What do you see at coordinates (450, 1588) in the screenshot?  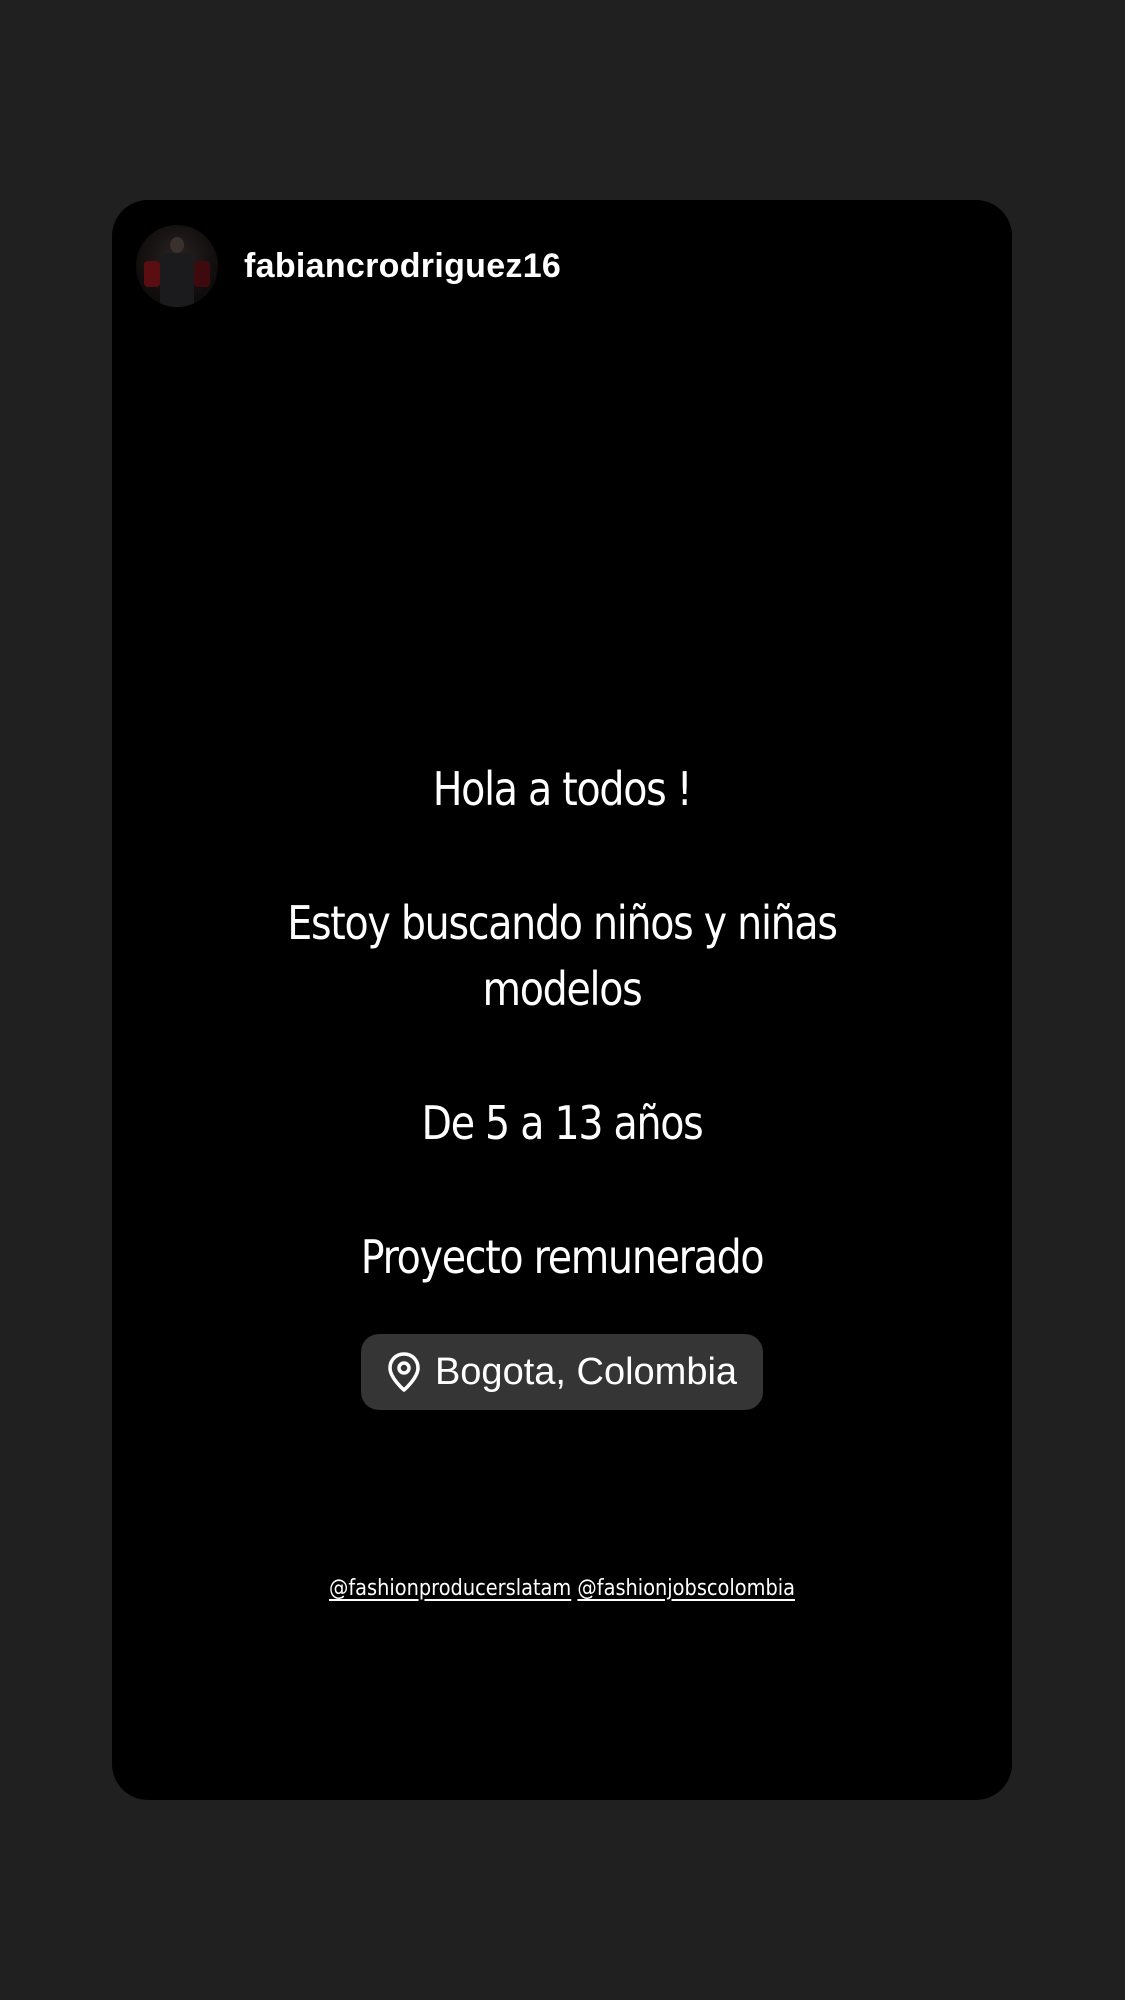 I see `mention-link: @fashionproducerslatam` at bounding box center [450, 1588].